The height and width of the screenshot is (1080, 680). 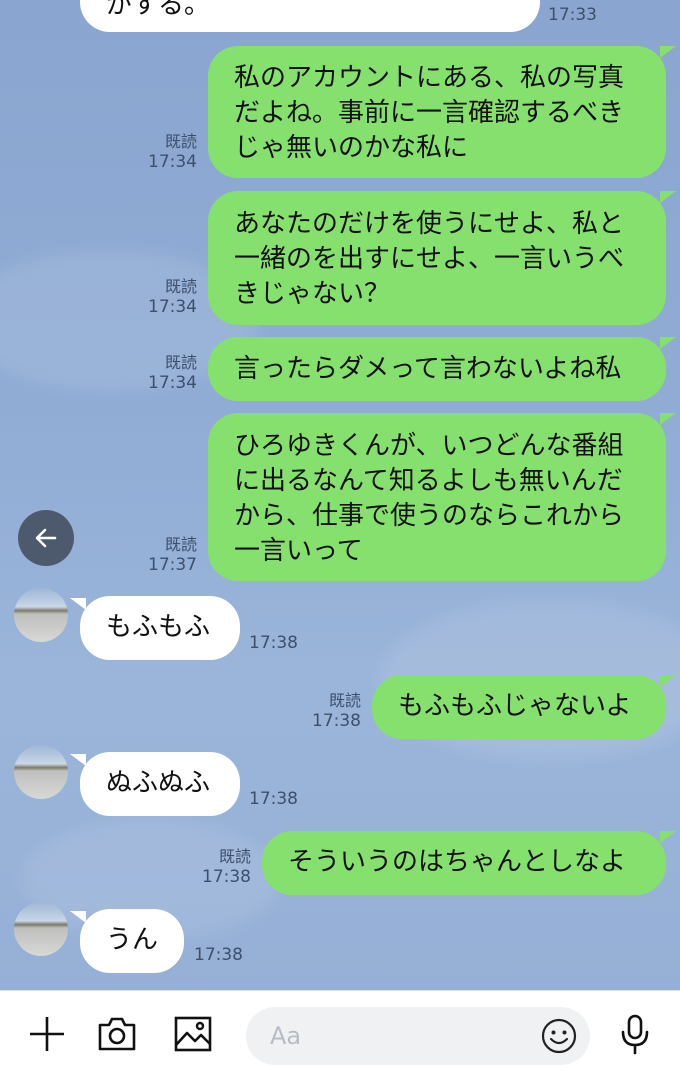 I want to click on message-input, so click(x=400, y=1036).